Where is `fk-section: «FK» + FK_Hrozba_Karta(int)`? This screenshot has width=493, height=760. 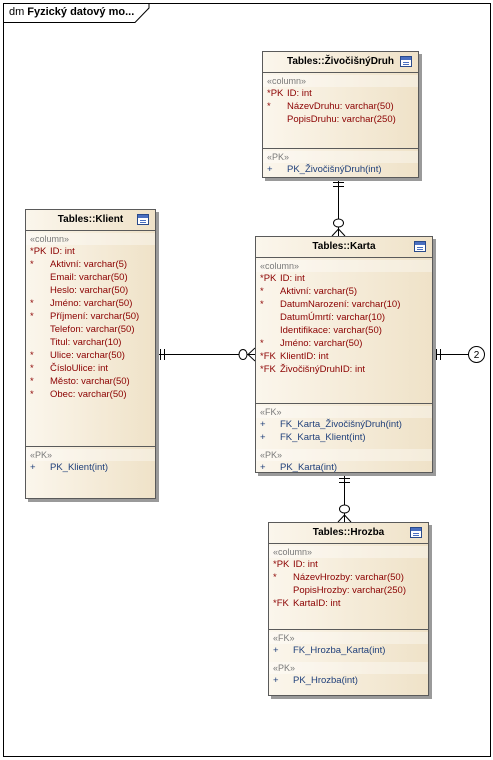 fk-section: «FK» + FK_Hrozba_Karta(int) is located at coordinates (348, 644).